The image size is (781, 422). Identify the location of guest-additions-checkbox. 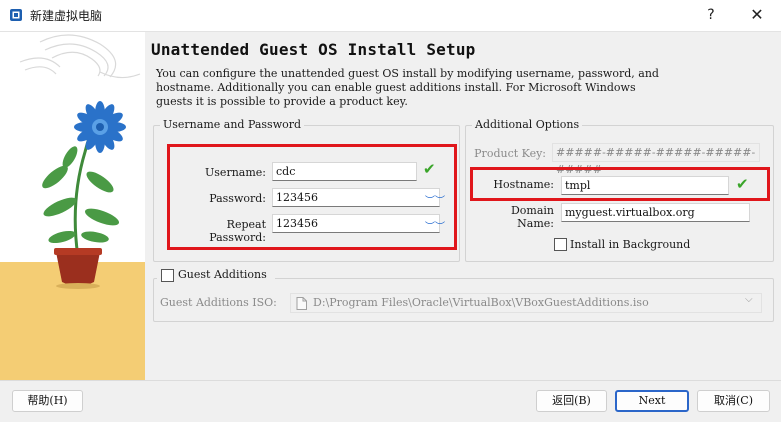
(167, 275).